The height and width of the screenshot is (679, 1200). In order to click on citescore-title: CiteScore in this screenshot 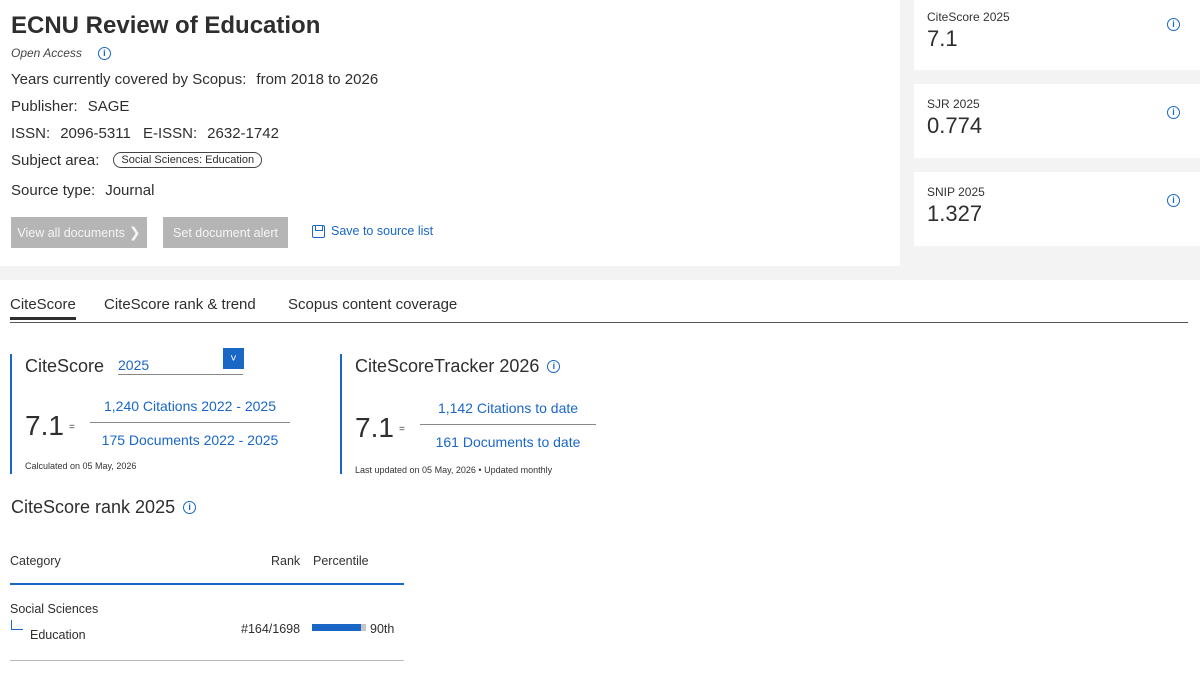, I will do `click(65, 366)`.